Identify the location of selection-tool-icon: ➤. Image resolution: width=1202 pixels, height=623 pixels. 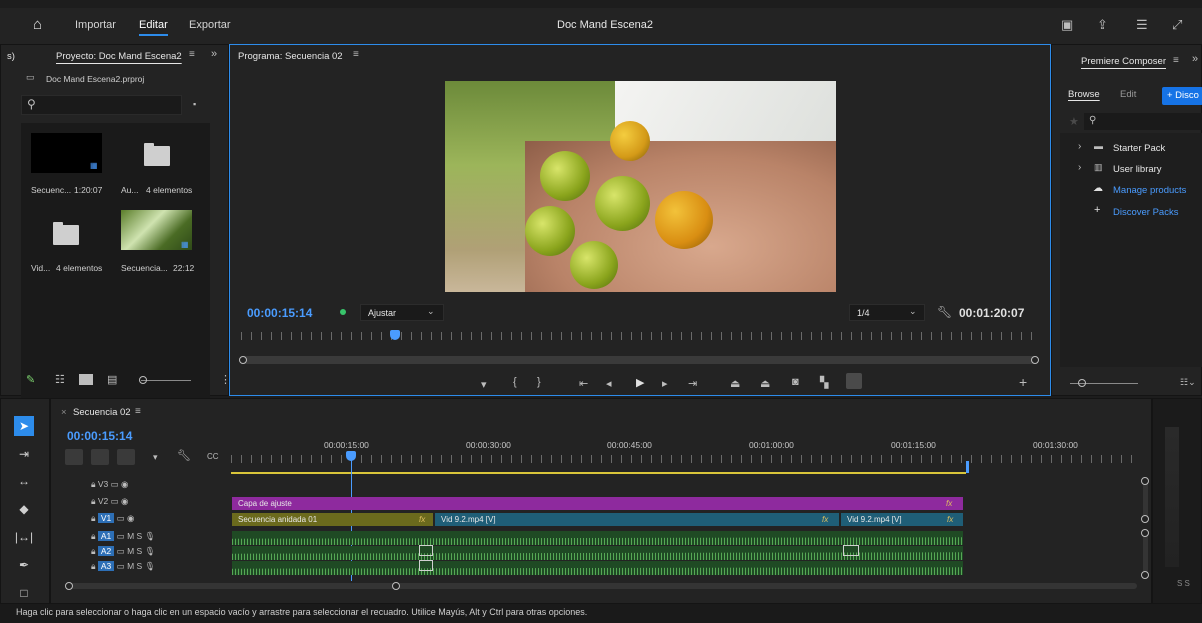
(24, 426).